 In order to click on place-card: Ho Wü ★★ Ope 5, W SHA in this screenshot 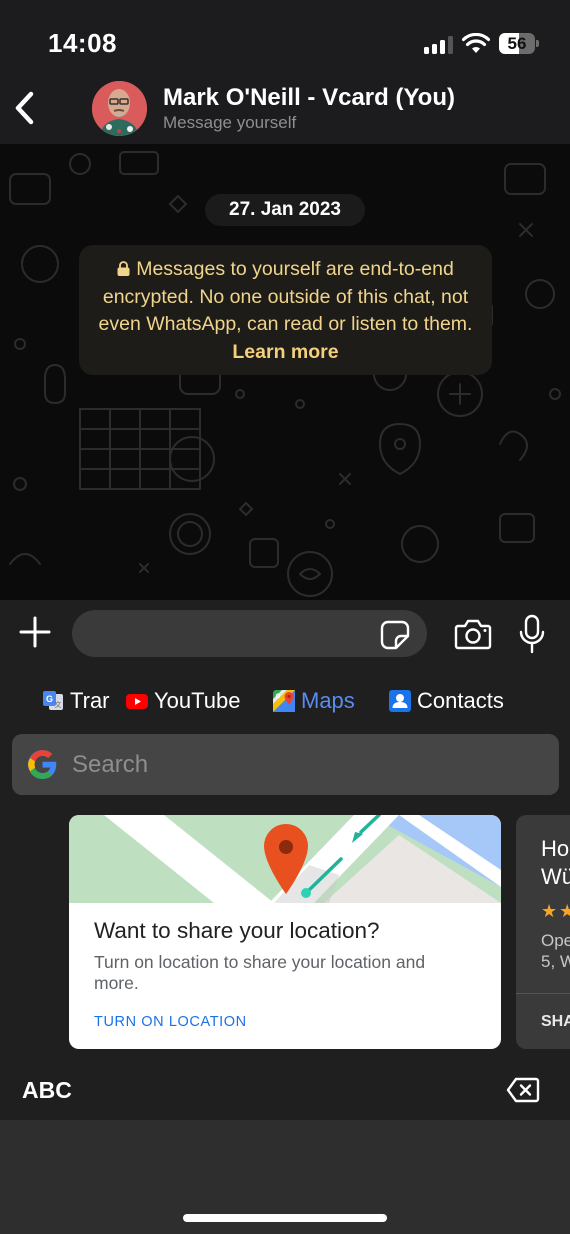, I will do `click(543, 932)`.